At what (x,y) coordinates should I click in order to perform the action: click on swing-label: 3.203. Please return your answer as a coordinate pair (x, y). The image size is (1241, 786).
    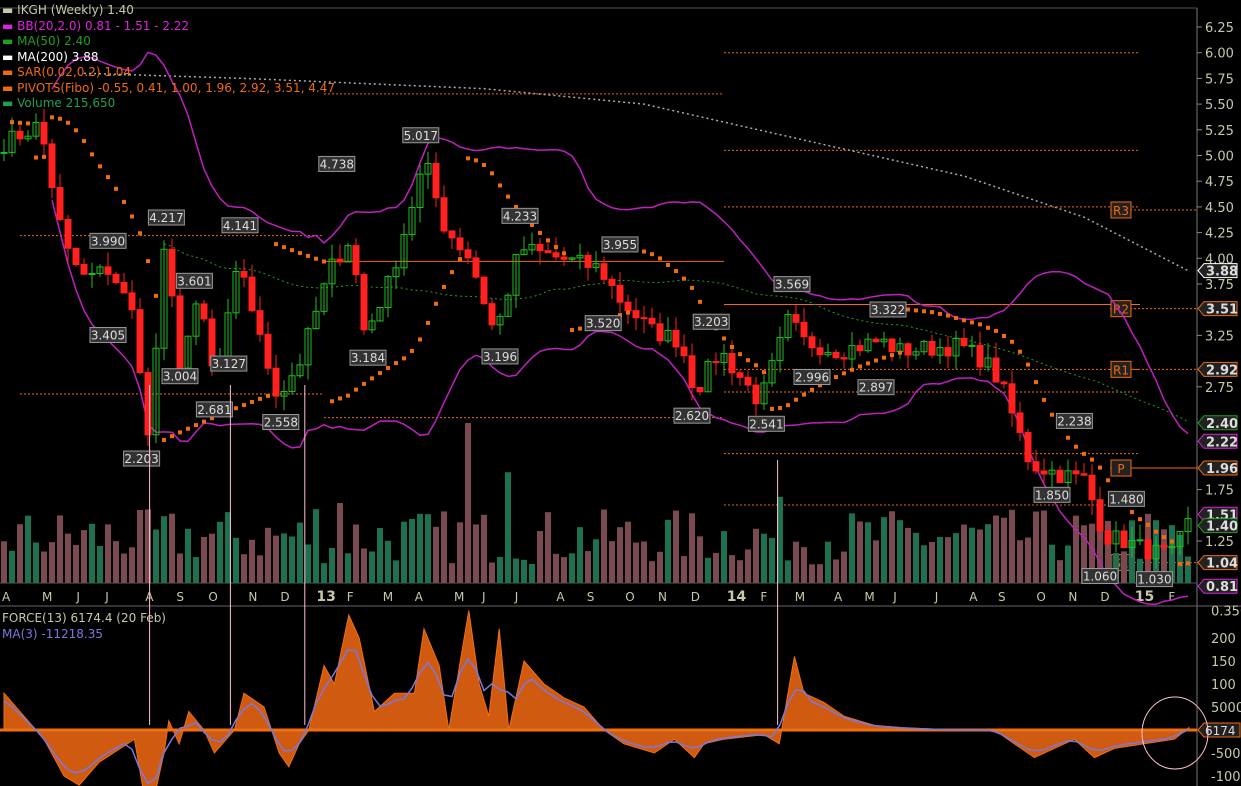
    Looking at the image, I should click on (711, 322).